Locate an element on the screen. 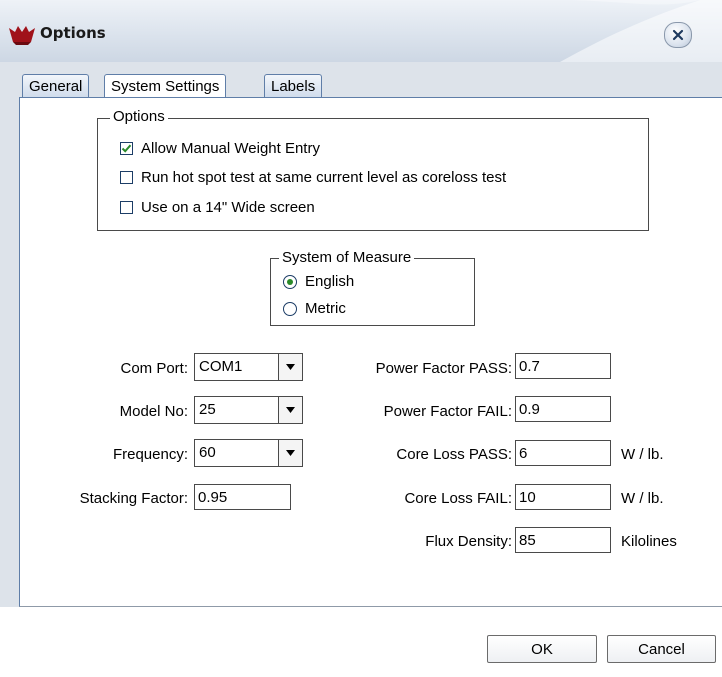 The image size is (722, 677). com-port-select: COM1 is located at coordinates (248, 367).